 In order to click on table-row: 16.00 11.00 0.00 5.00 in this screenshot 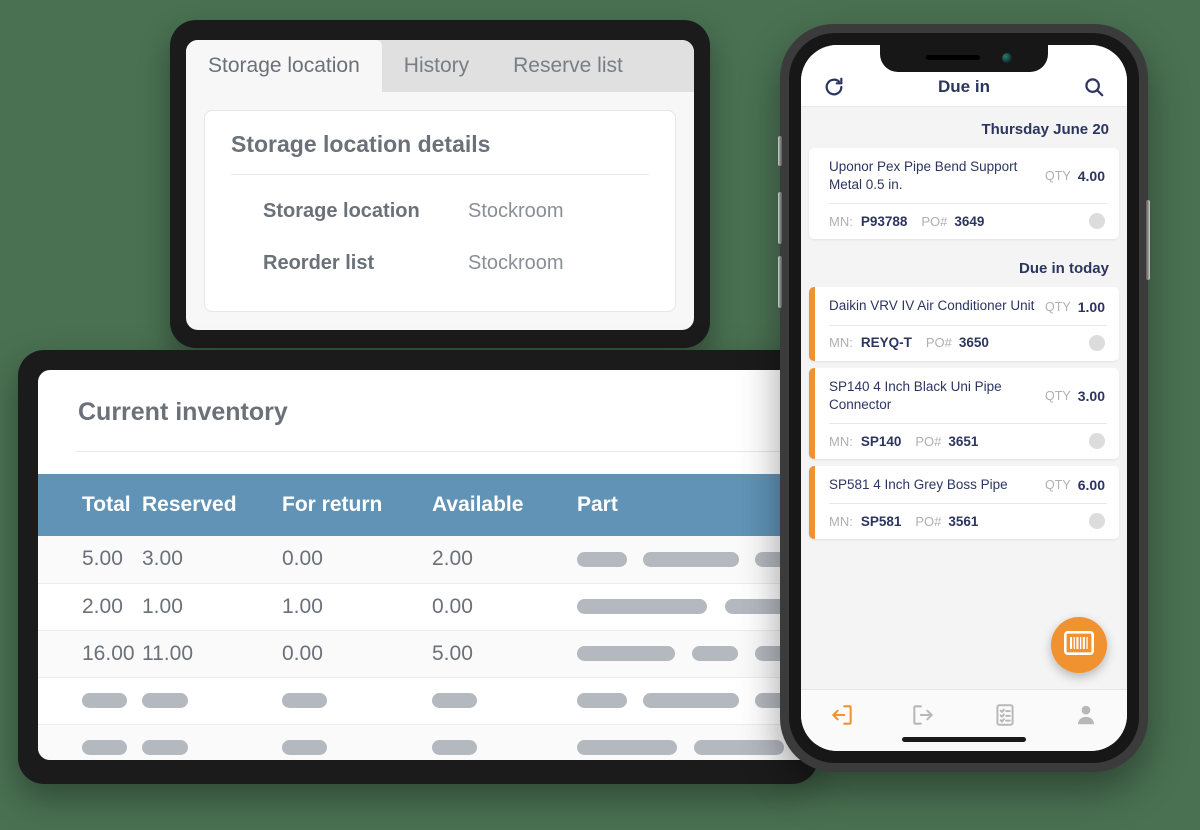, I will do `click(431, 654)`.